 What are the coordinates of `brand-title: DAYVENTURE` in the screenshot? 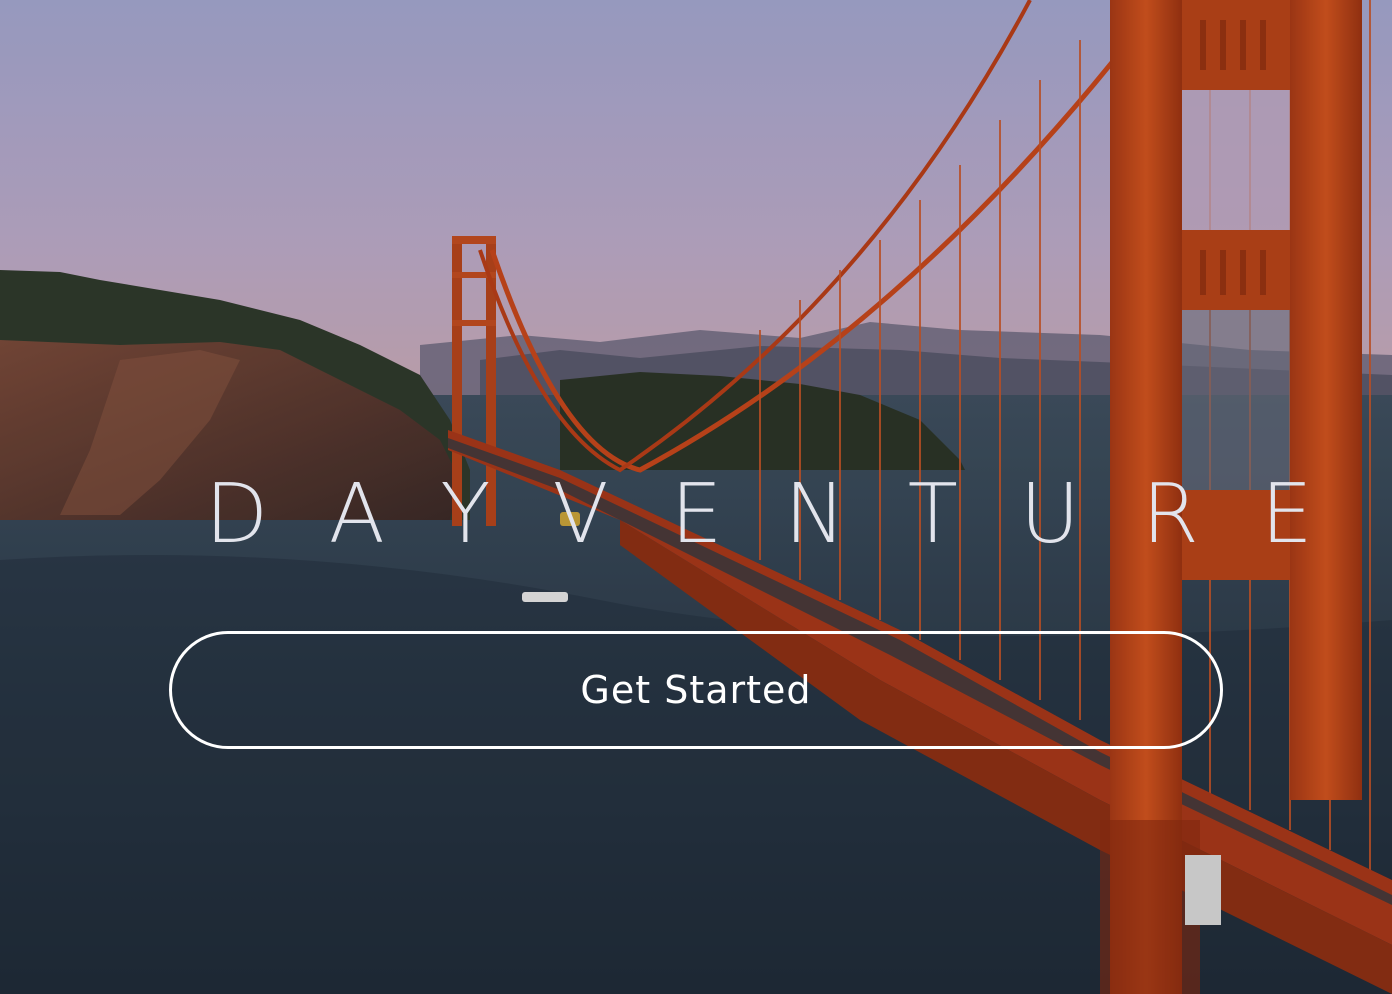 It's located at (790, 514).